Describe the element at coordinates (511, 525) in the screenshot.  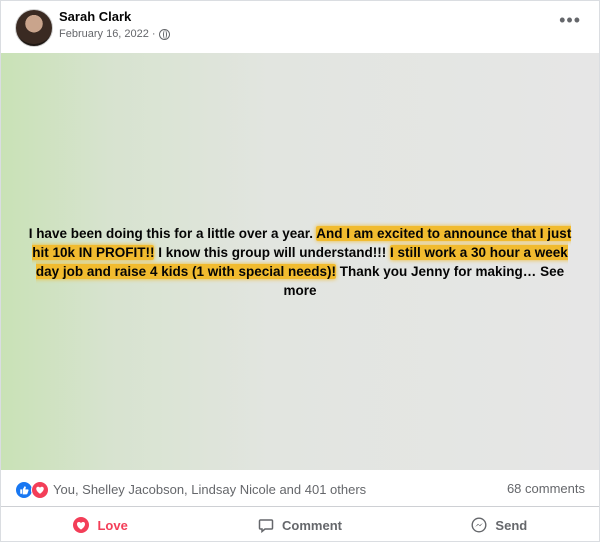
I see `send-label: Send` at that location.